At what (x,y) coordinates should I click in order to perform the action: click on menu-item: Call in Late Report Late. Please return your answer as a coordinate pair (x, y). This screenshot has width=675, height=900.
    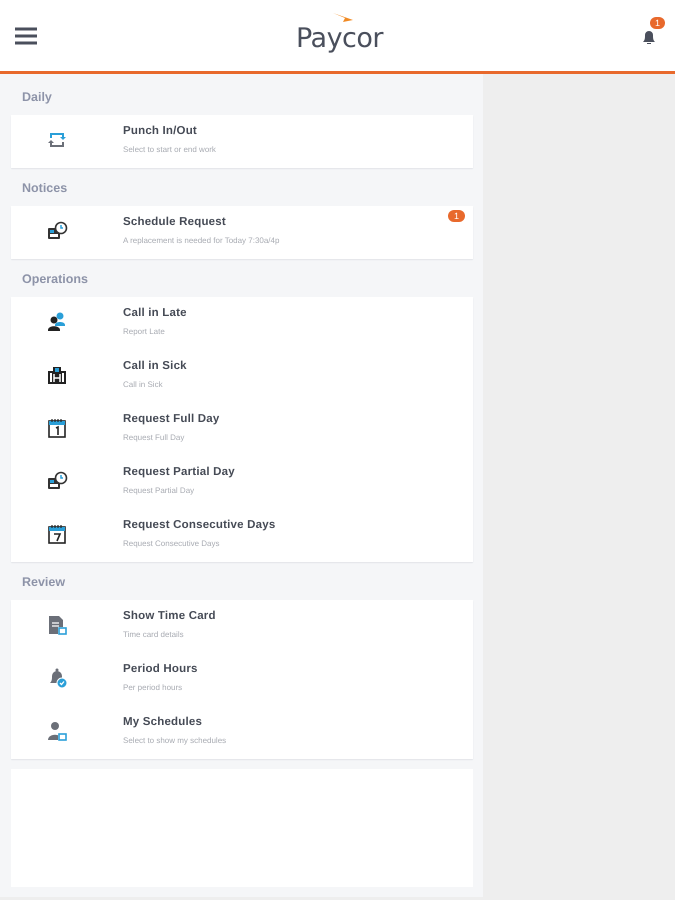
    Looking at the image, I should click on (242, 323).